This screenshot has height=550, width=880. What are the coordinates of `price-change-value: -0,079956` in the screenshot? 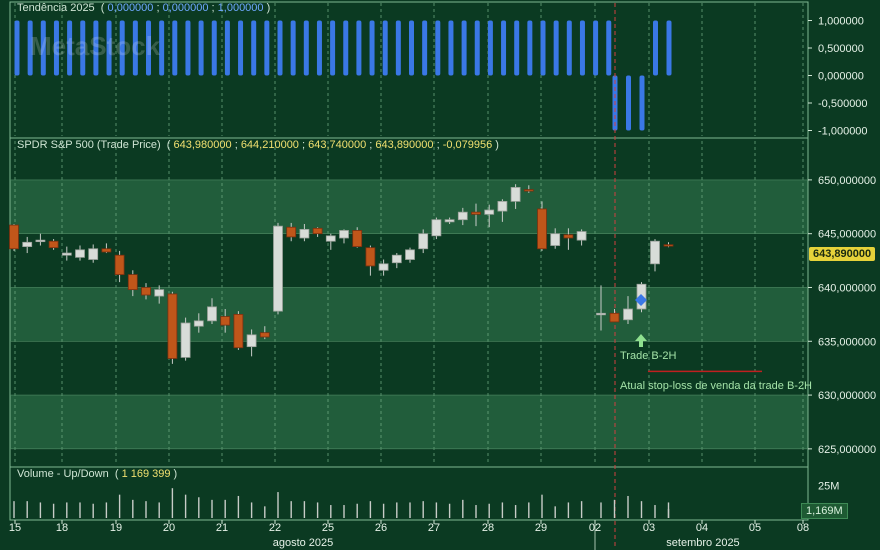 It's located at (467, 145).